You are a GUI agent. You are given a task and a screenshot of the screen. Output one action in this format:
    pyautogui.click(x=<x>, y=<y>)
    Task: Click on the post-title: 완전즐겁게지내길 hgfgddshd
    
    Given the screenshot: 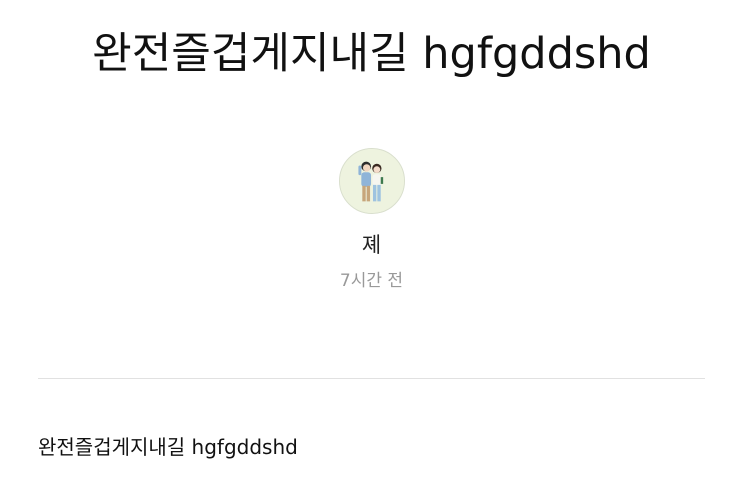 What is the action you would take?
    pyautogui.click(x=371, y=54)
    